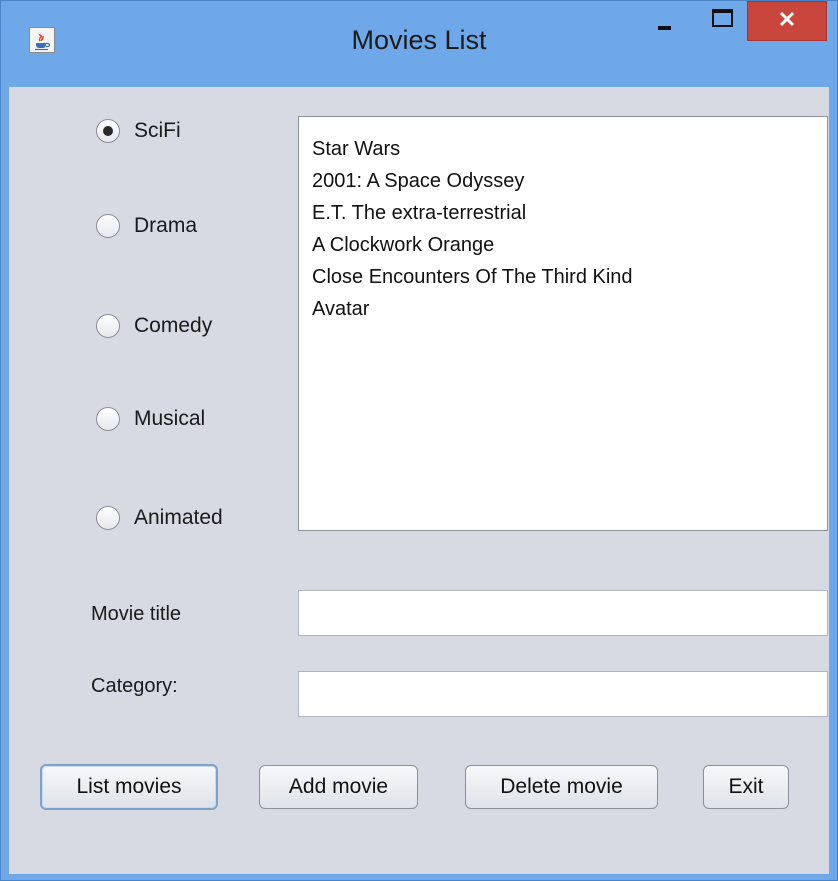  I want to click on movie-title-label: Movie title, so click(136, 614).